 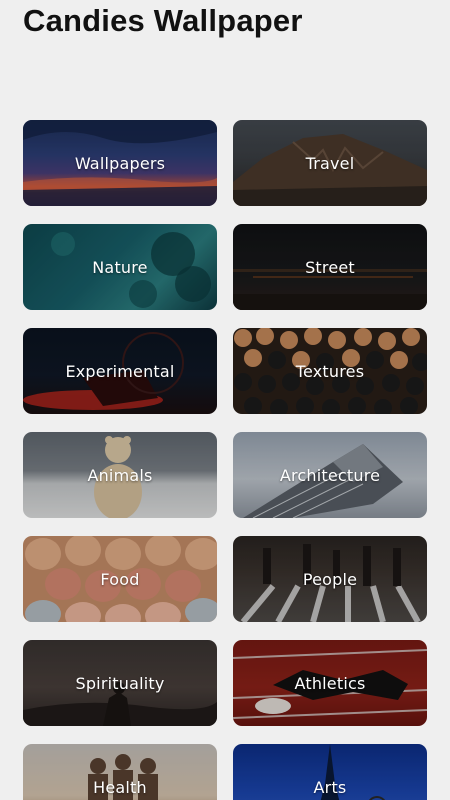 I want to click on category-card-people: People, so click(x=330, y=579).